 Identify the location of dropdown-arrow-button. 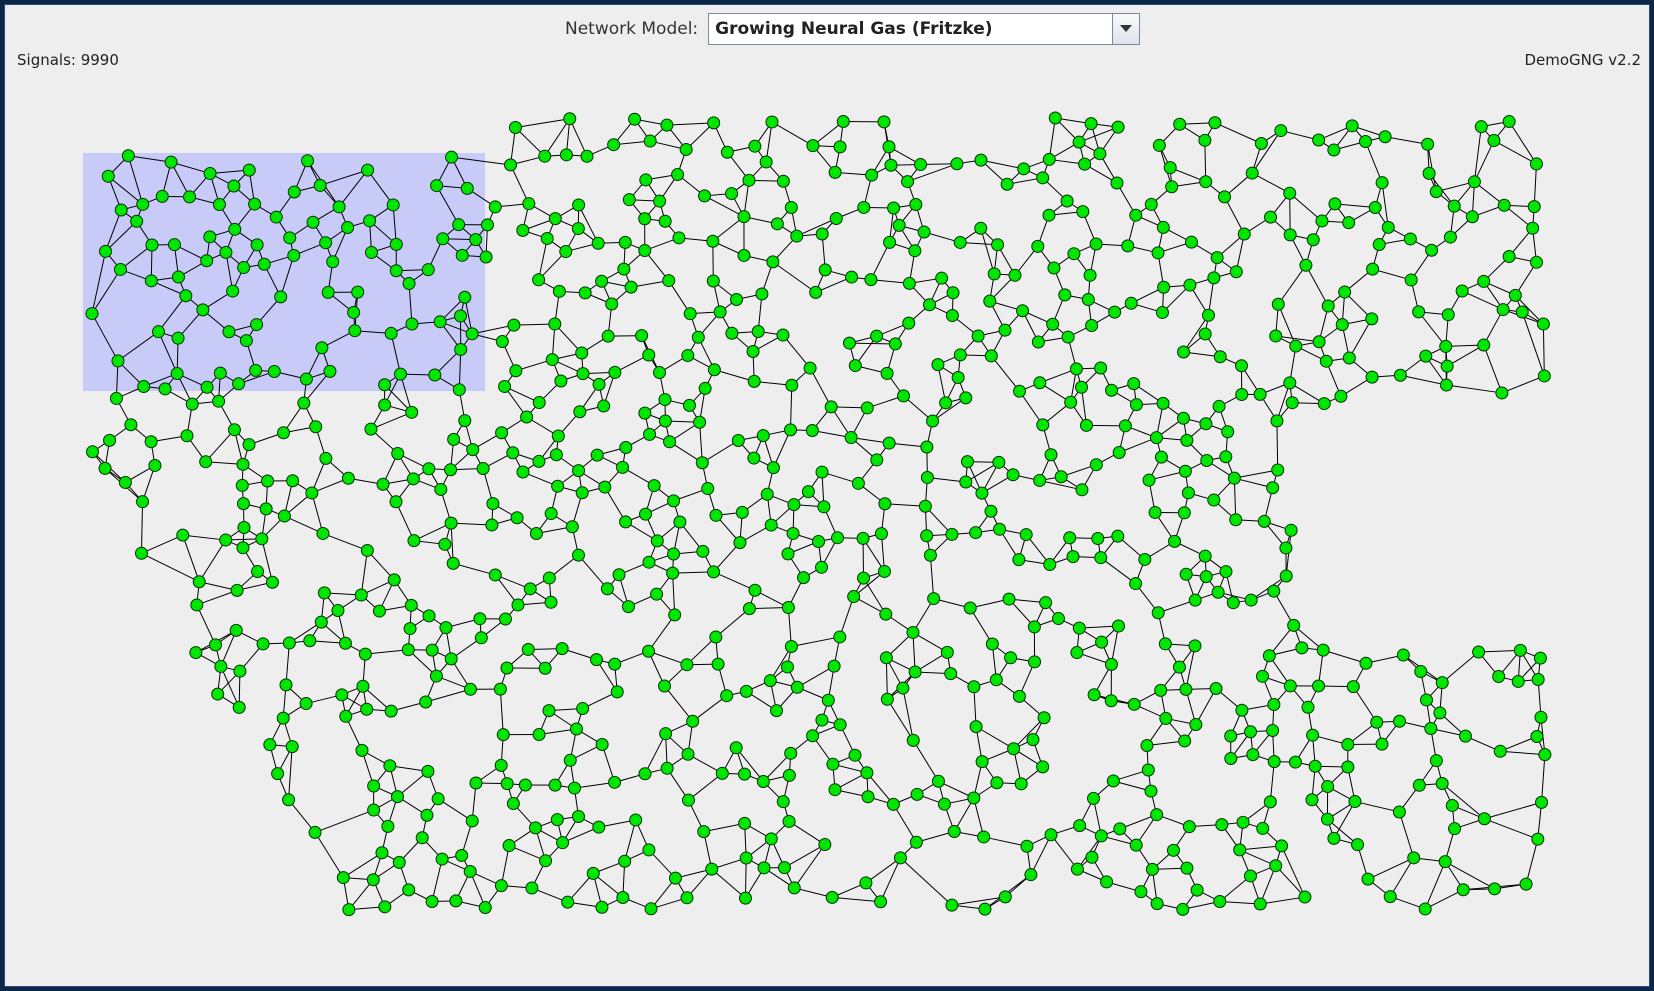
(1126, 29).